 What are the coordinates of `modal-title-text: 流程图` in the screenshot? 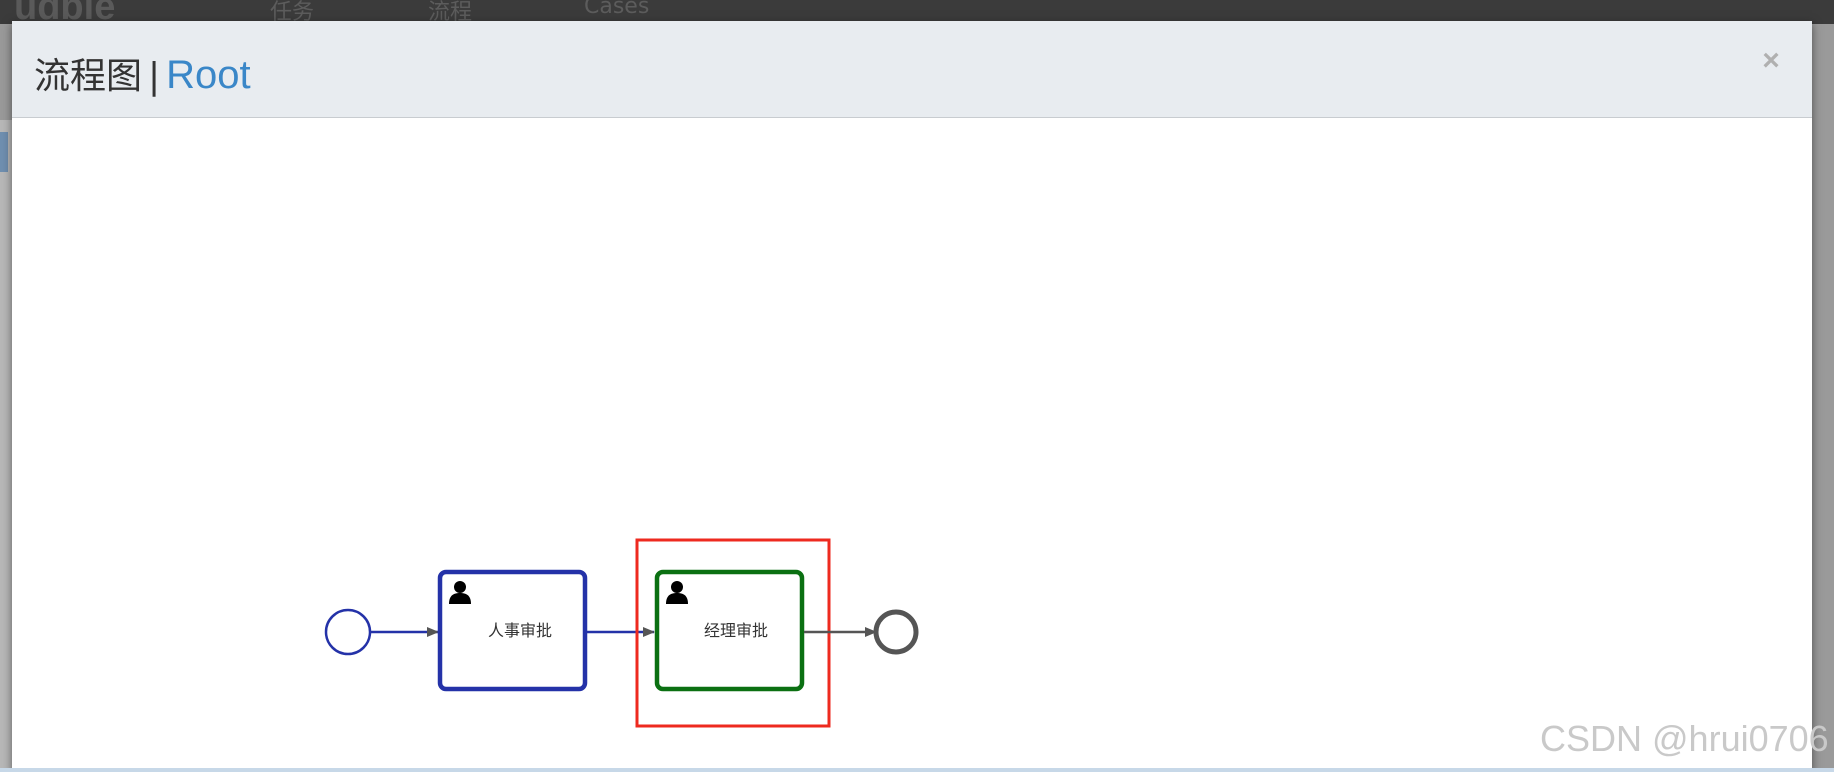 It's located at (88, 76).